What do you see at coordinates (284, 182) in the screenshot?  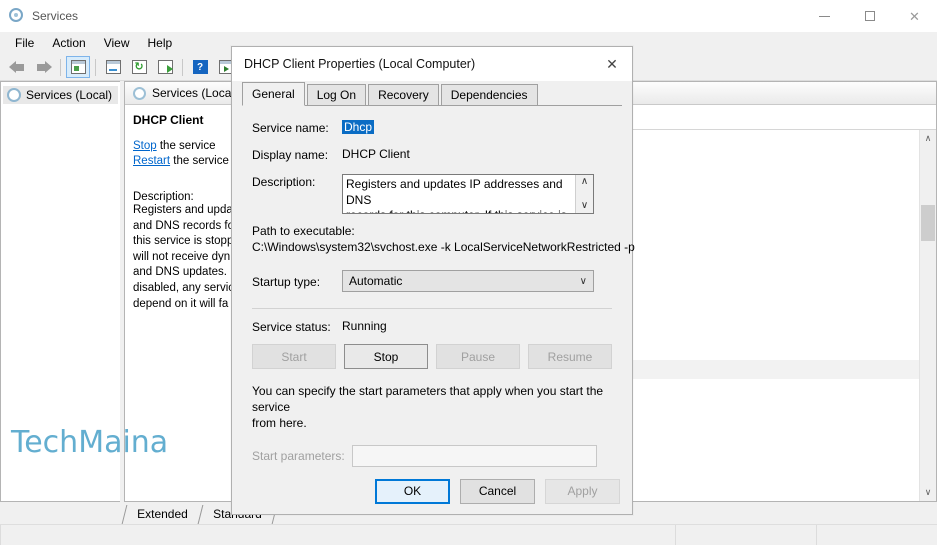 I see `dialog-description-label: Description:` at bounding box center [284, 182].